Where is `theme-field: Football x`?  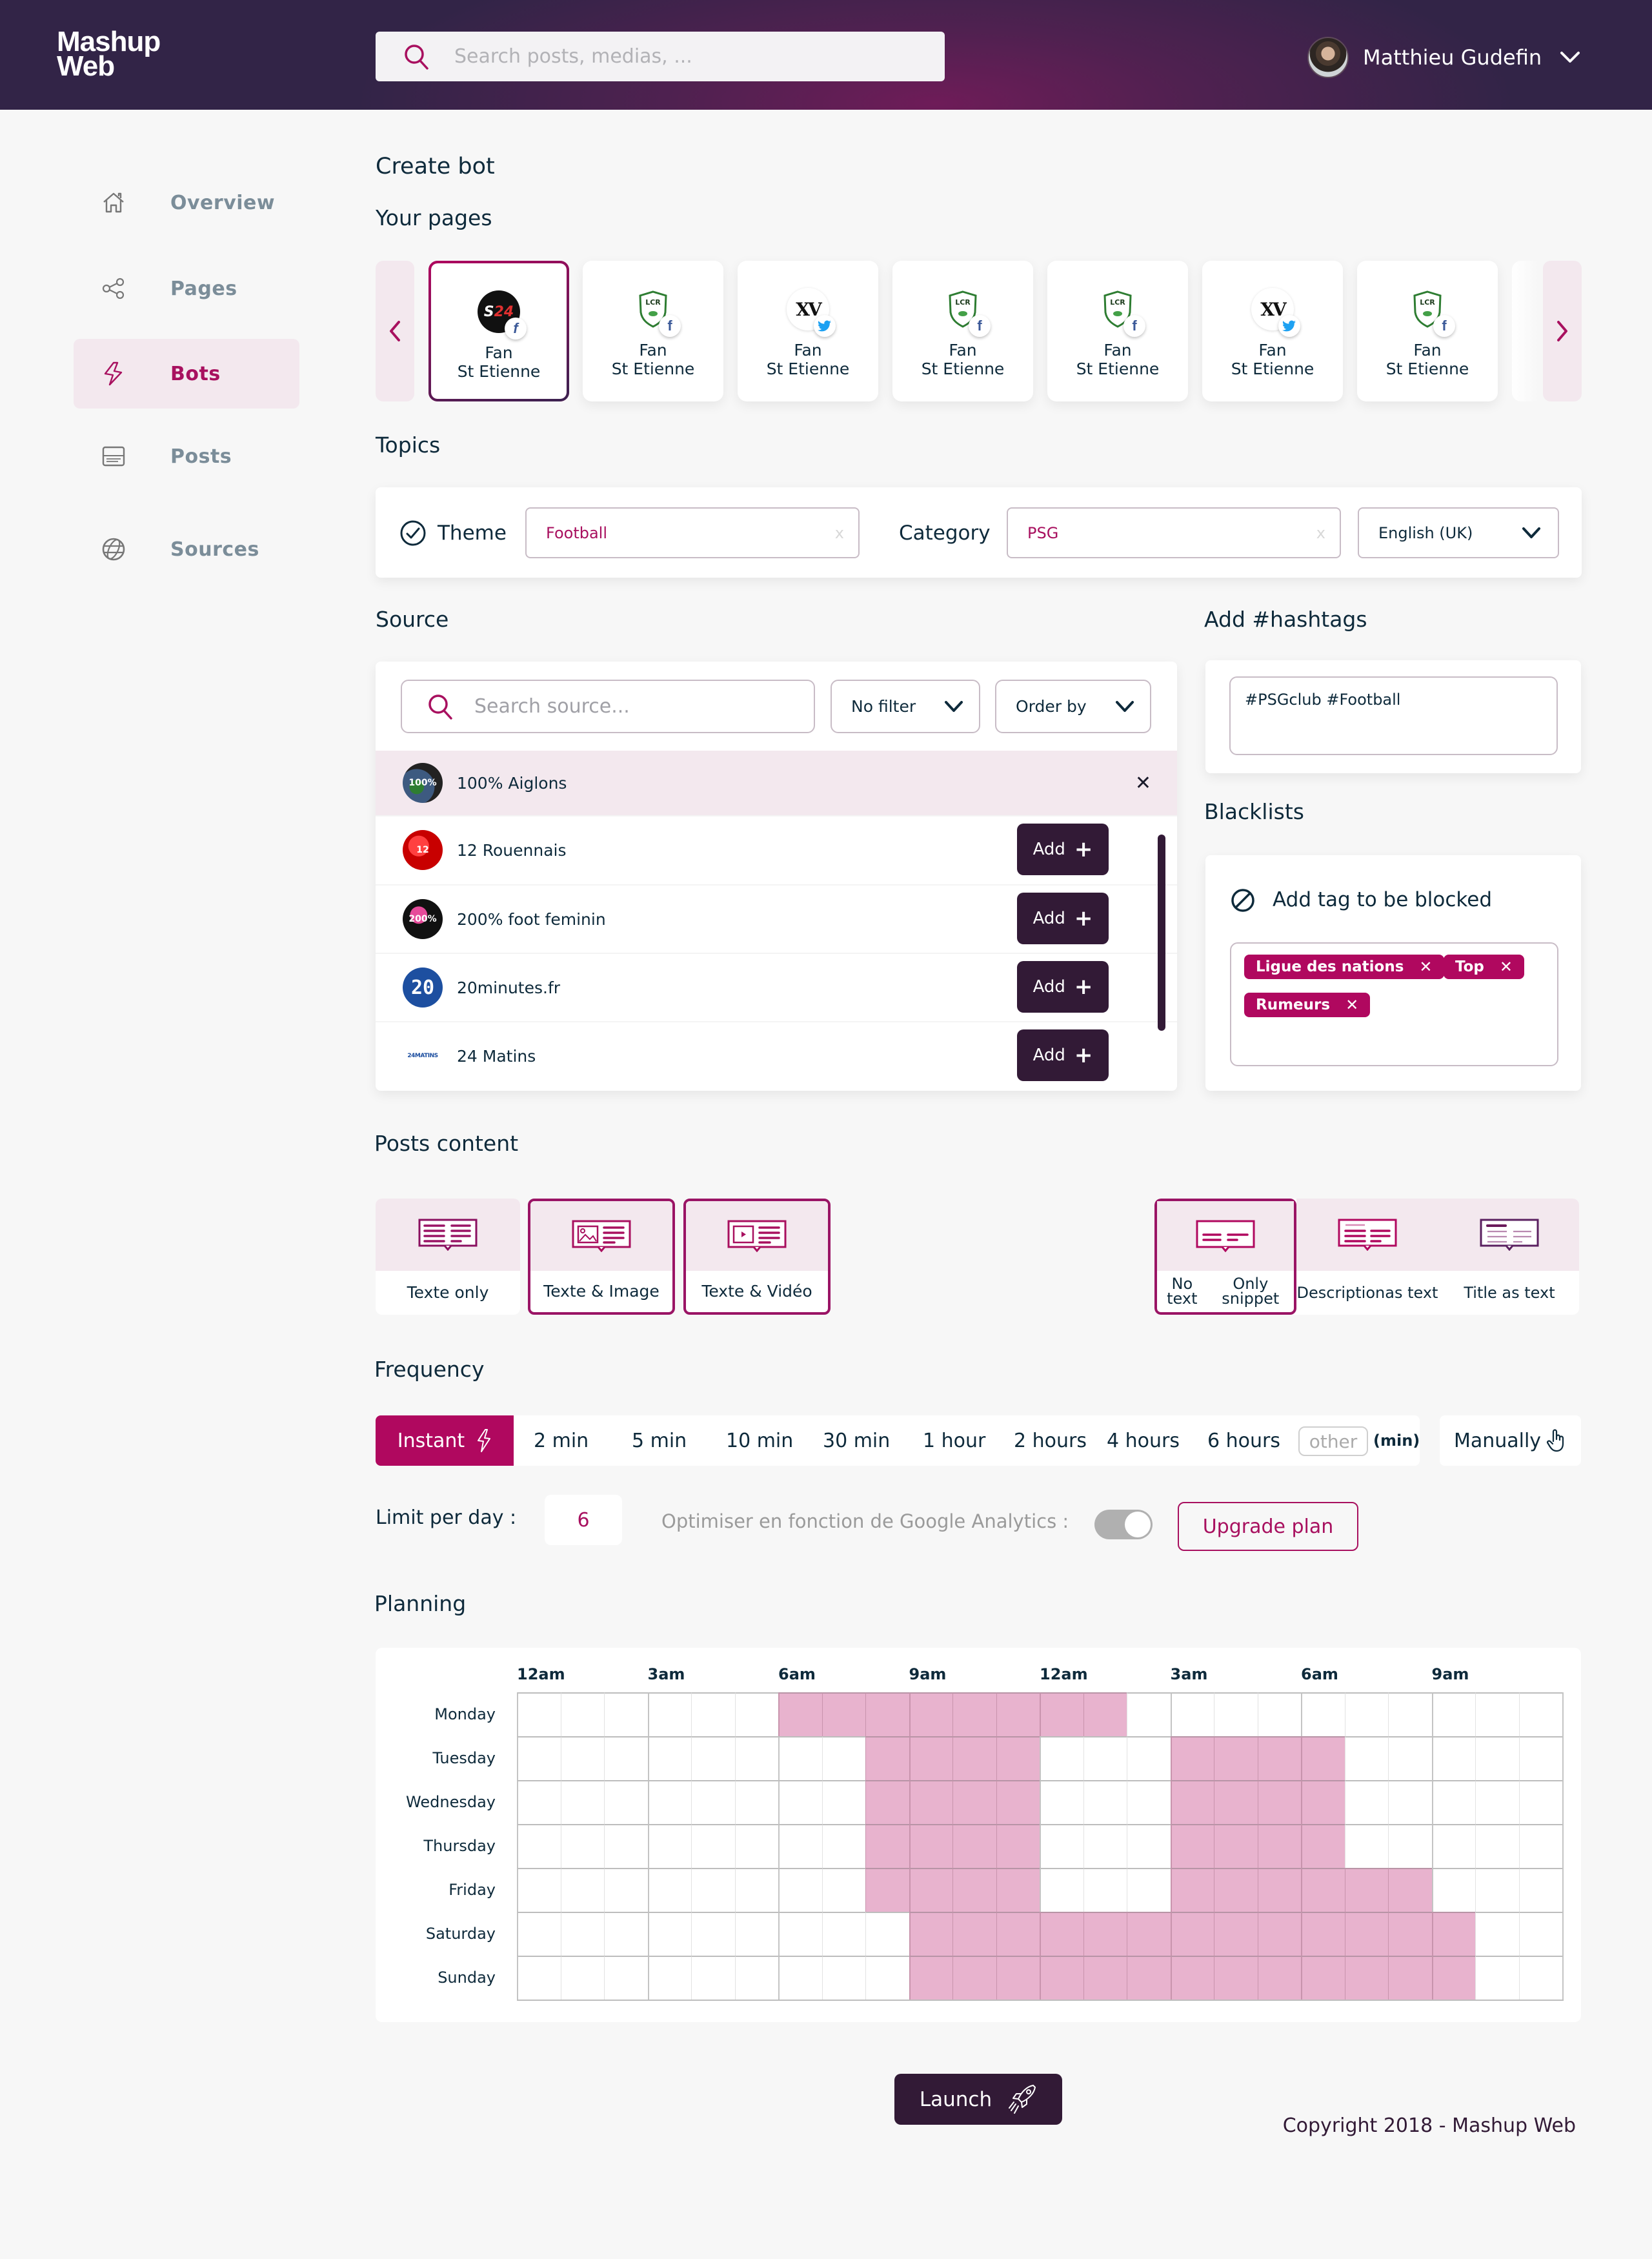
theme-field: Football x is located at coordinates (692, 532).